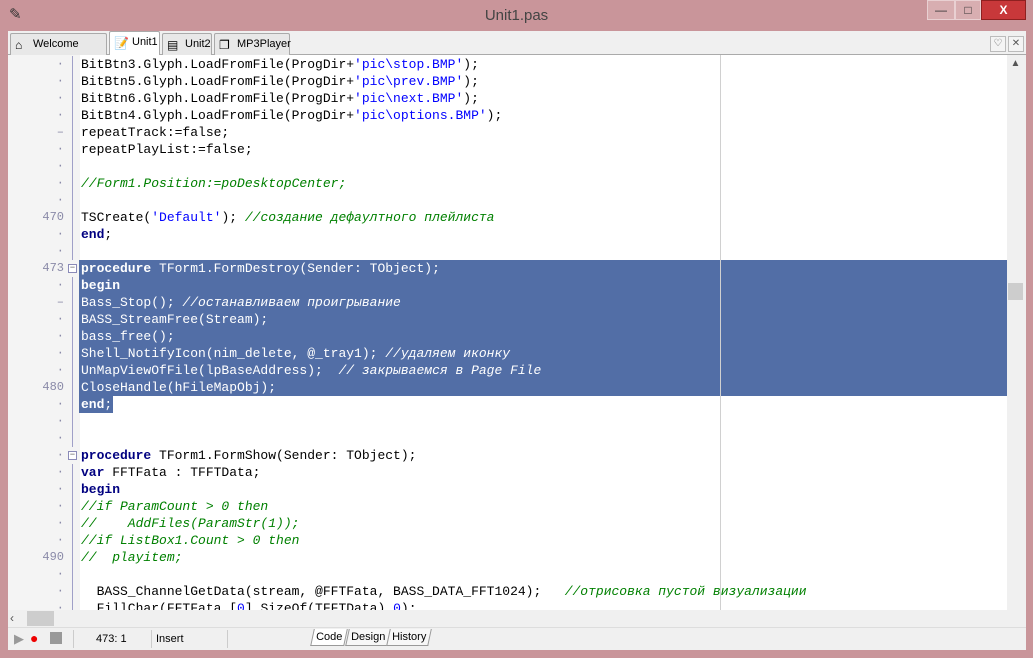  I want to click on keyword-token: end, so click(93, 404).